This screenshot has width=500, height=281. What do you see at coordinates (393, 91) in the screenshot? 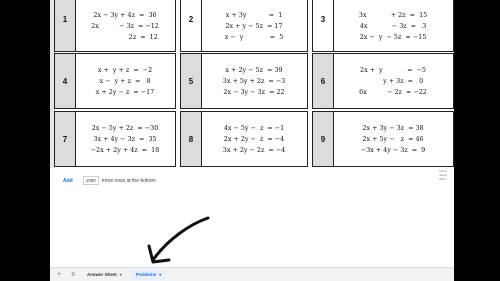
I see `equation-line: 6x − 2z = −22` at bounding box center [393, 91].